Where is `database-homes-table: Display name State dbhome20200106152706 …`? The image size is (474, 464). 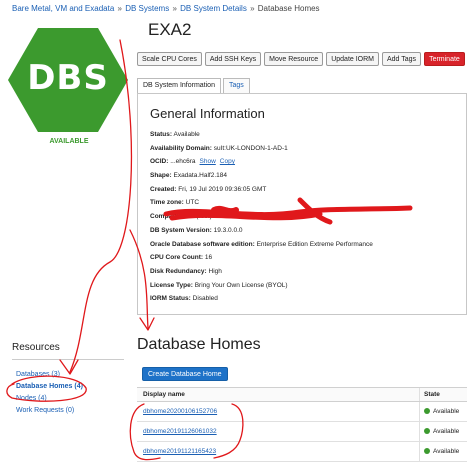 database-homes-table: Display name State dbhome20200106152706 … is located at coordinates (302, 424).